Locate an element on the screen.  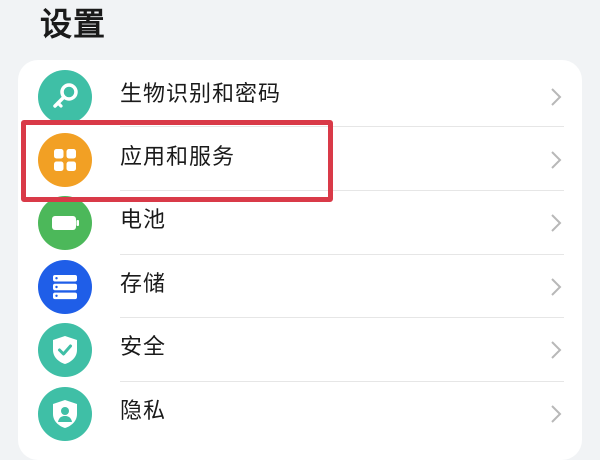
battery-icon is located at coordinates (65, 223).